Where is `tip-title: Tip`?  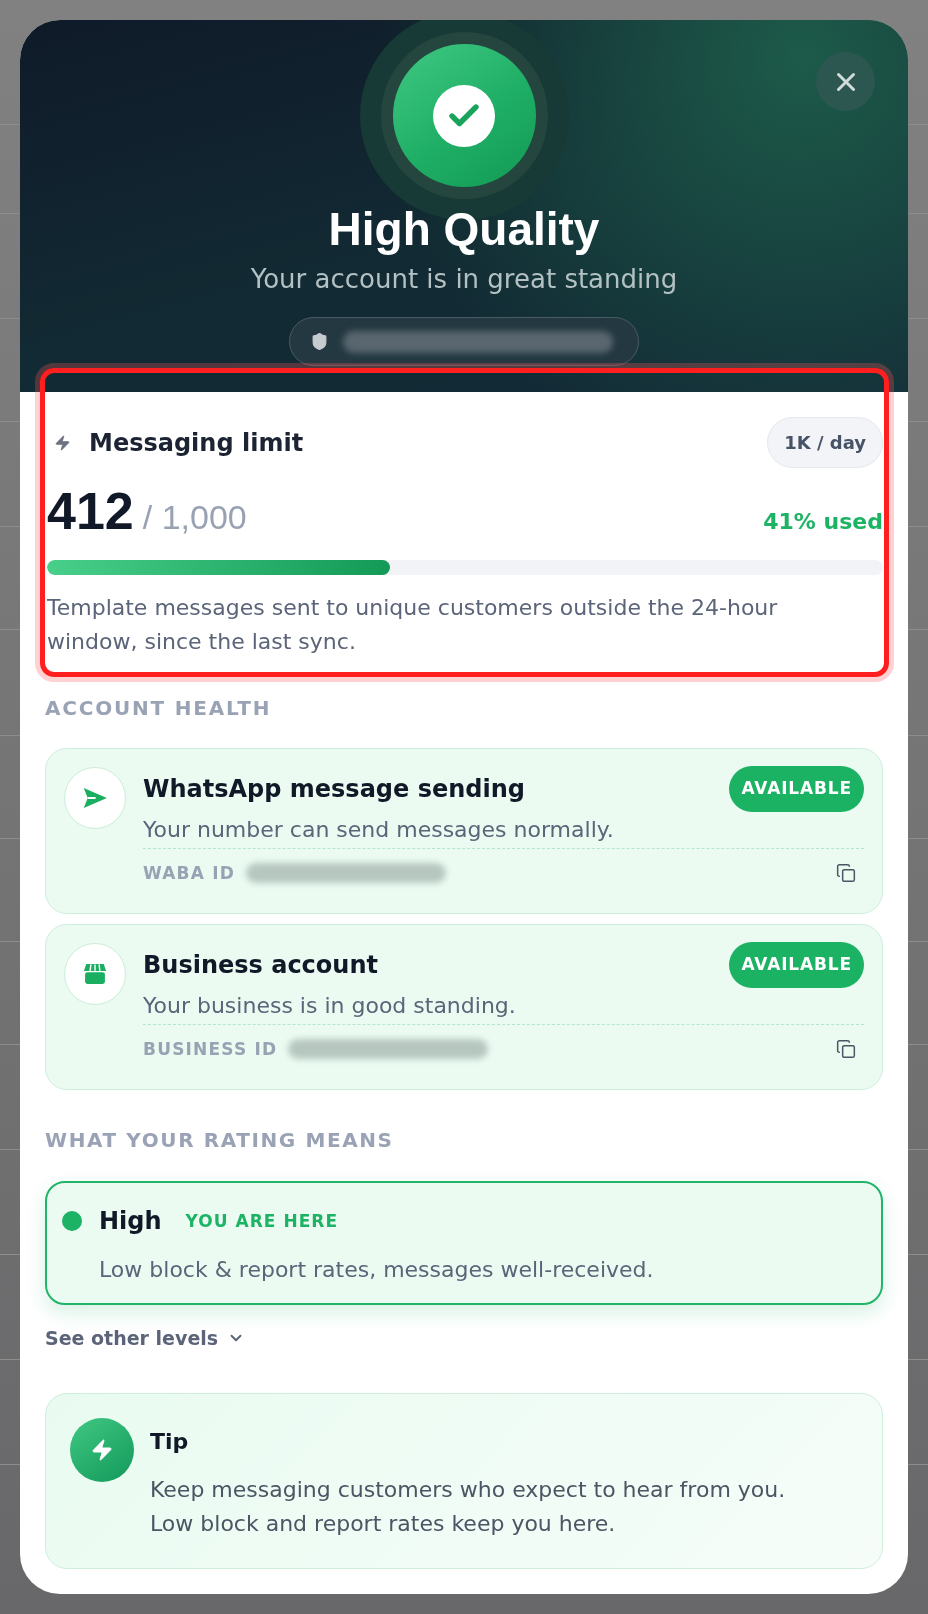
tip-title: Tip is located at coordinates (170, 1442).